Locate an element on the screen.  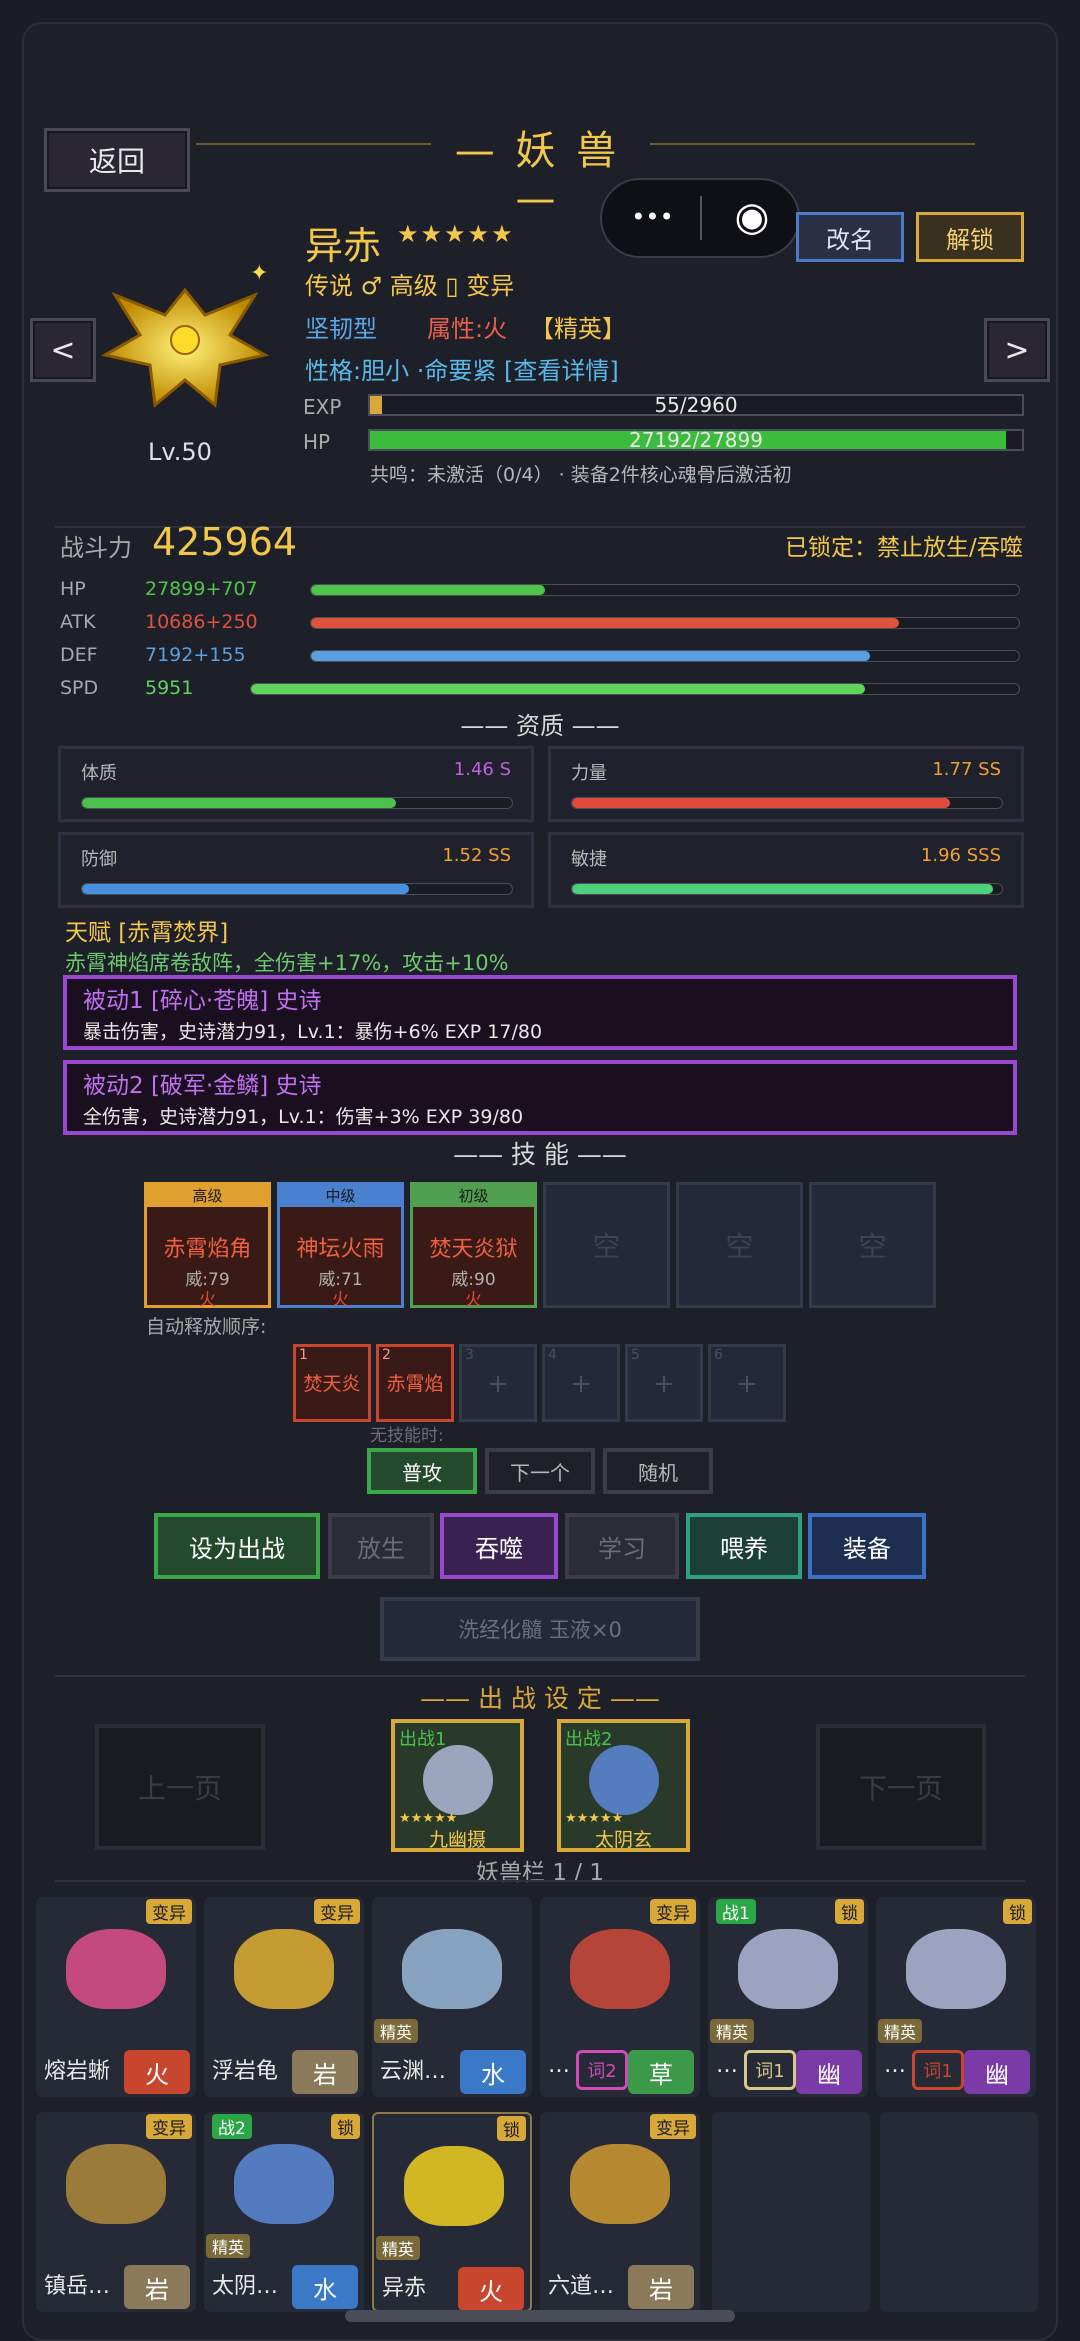
pet-stars: ★★★★★ is located at coordinates (456, 234).